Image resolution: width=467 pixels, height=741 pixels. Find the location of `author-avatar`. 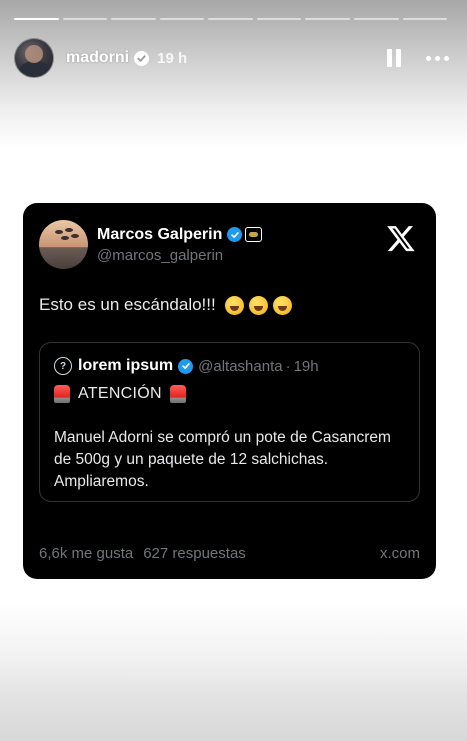

author-avatar is located at coordinates (63, 244).